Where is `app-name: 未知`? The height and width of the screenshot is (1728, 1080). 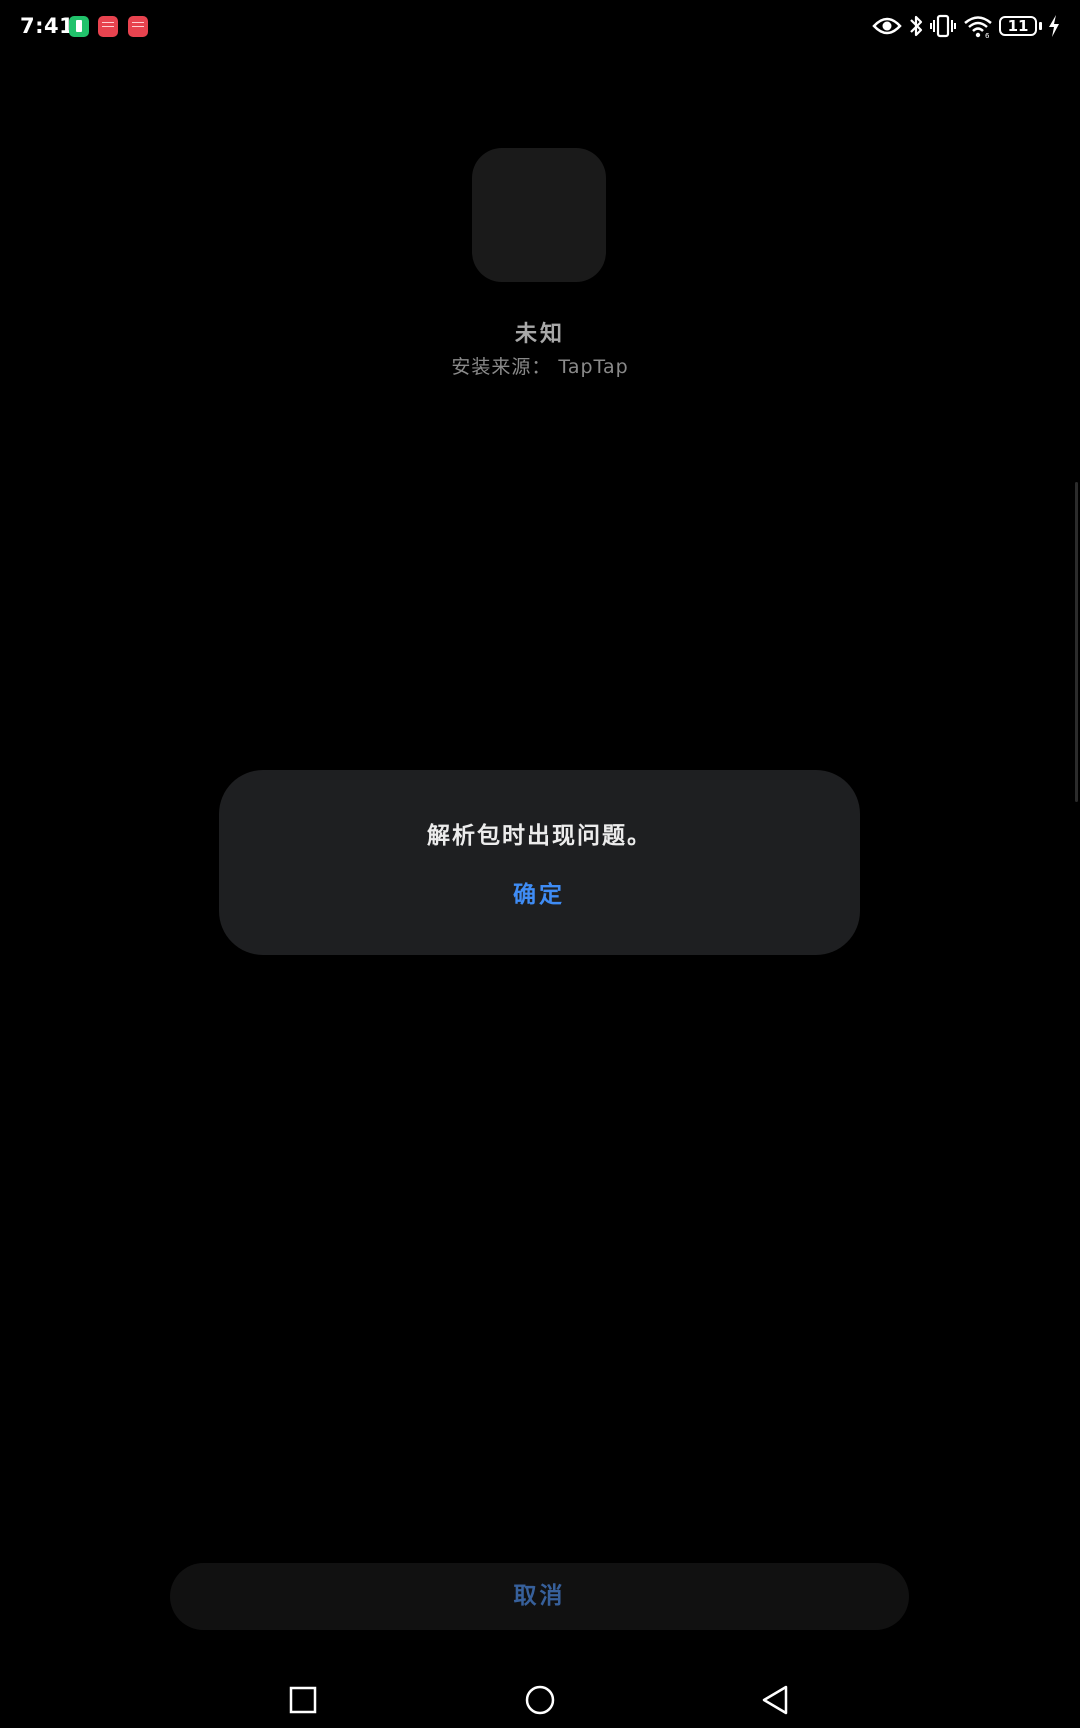 app-name: 未知 is located at coordinates (539, 334).